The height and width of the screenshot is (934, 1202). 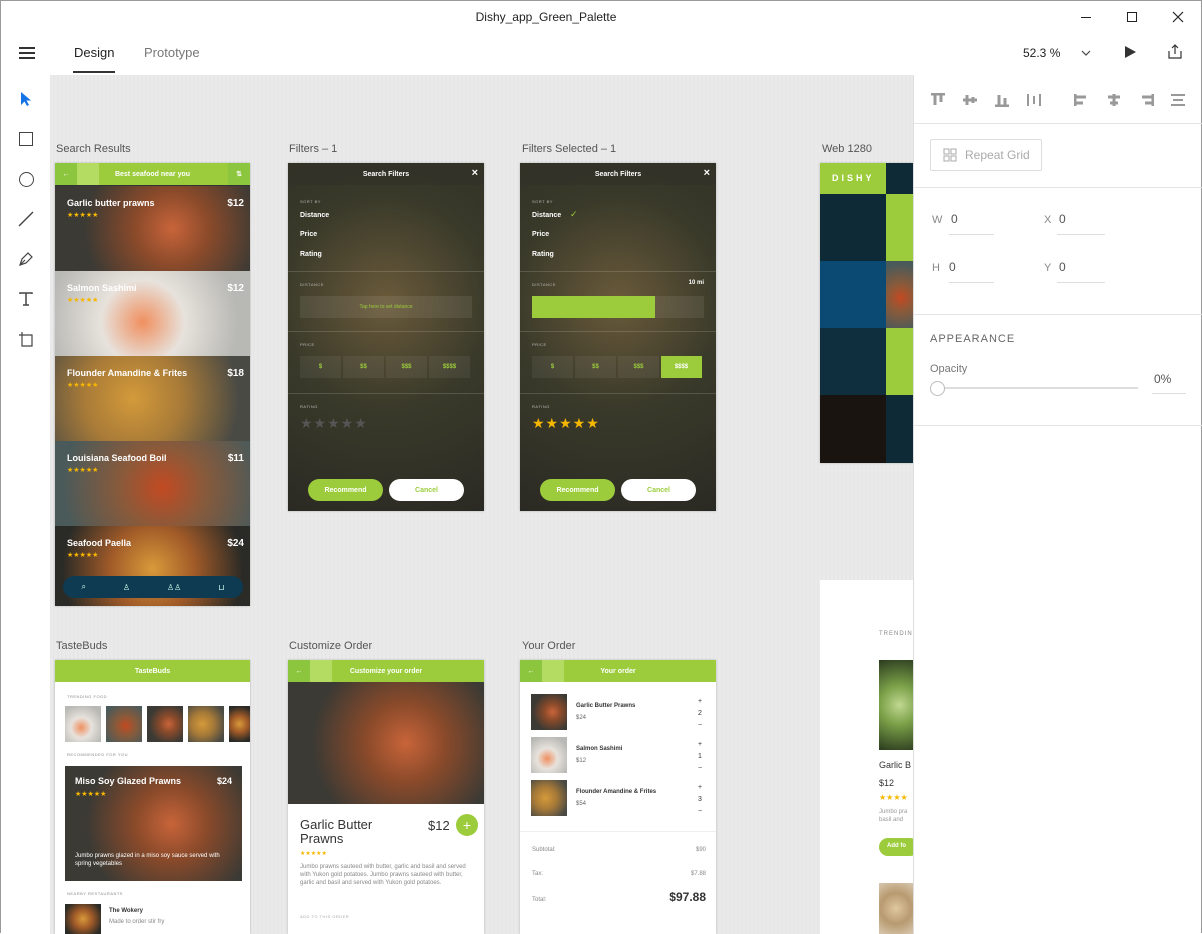 What do you see at coordinates (1169, 393) in the screenshot?
I see `opacity-input-underline` at bounding box center [1169, 393].